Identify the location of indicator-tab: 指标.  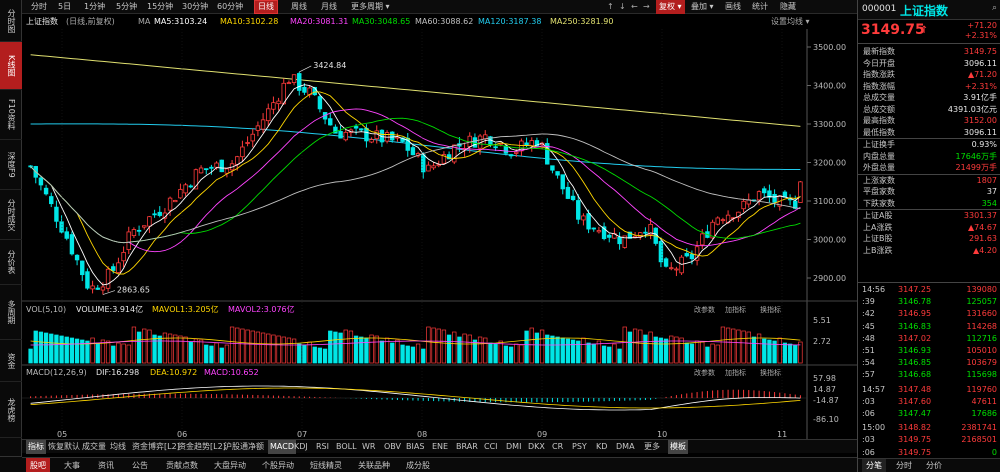
(36, 447).